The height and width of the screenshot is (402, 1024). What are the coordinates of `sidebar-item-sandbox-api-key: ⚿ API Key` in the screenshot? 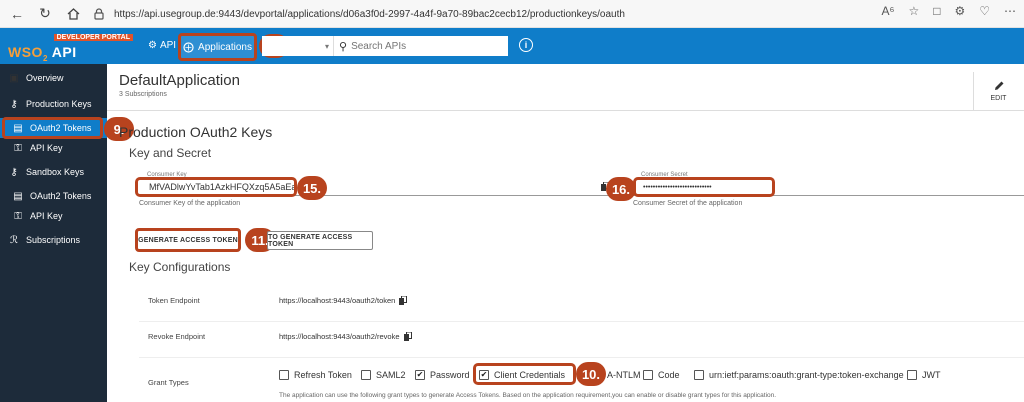 It's located at (53, 216).